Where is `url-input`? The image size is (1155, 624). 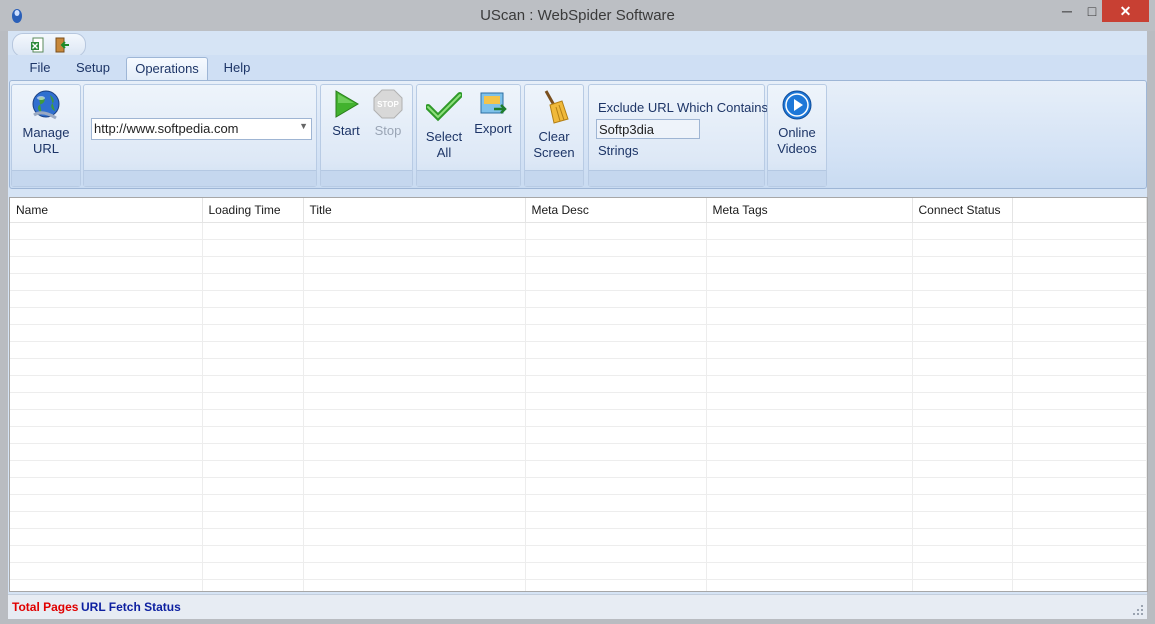 url-input is located at coordinates (191, 128).